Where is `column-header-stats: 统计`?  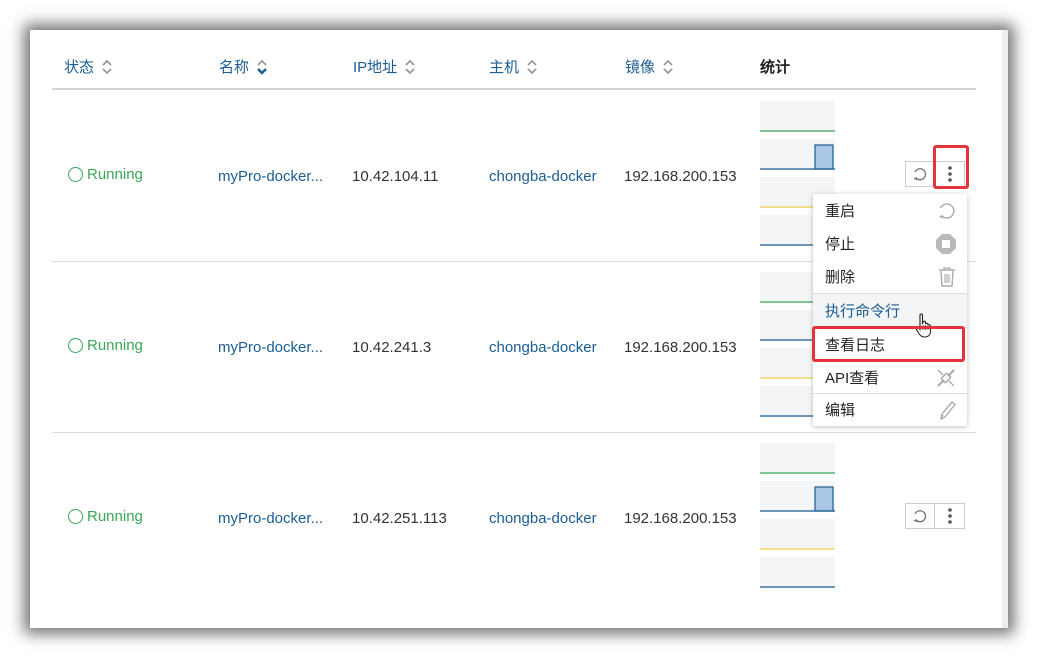
column-header-stats: 统计 is located at coordinates (775, 66).